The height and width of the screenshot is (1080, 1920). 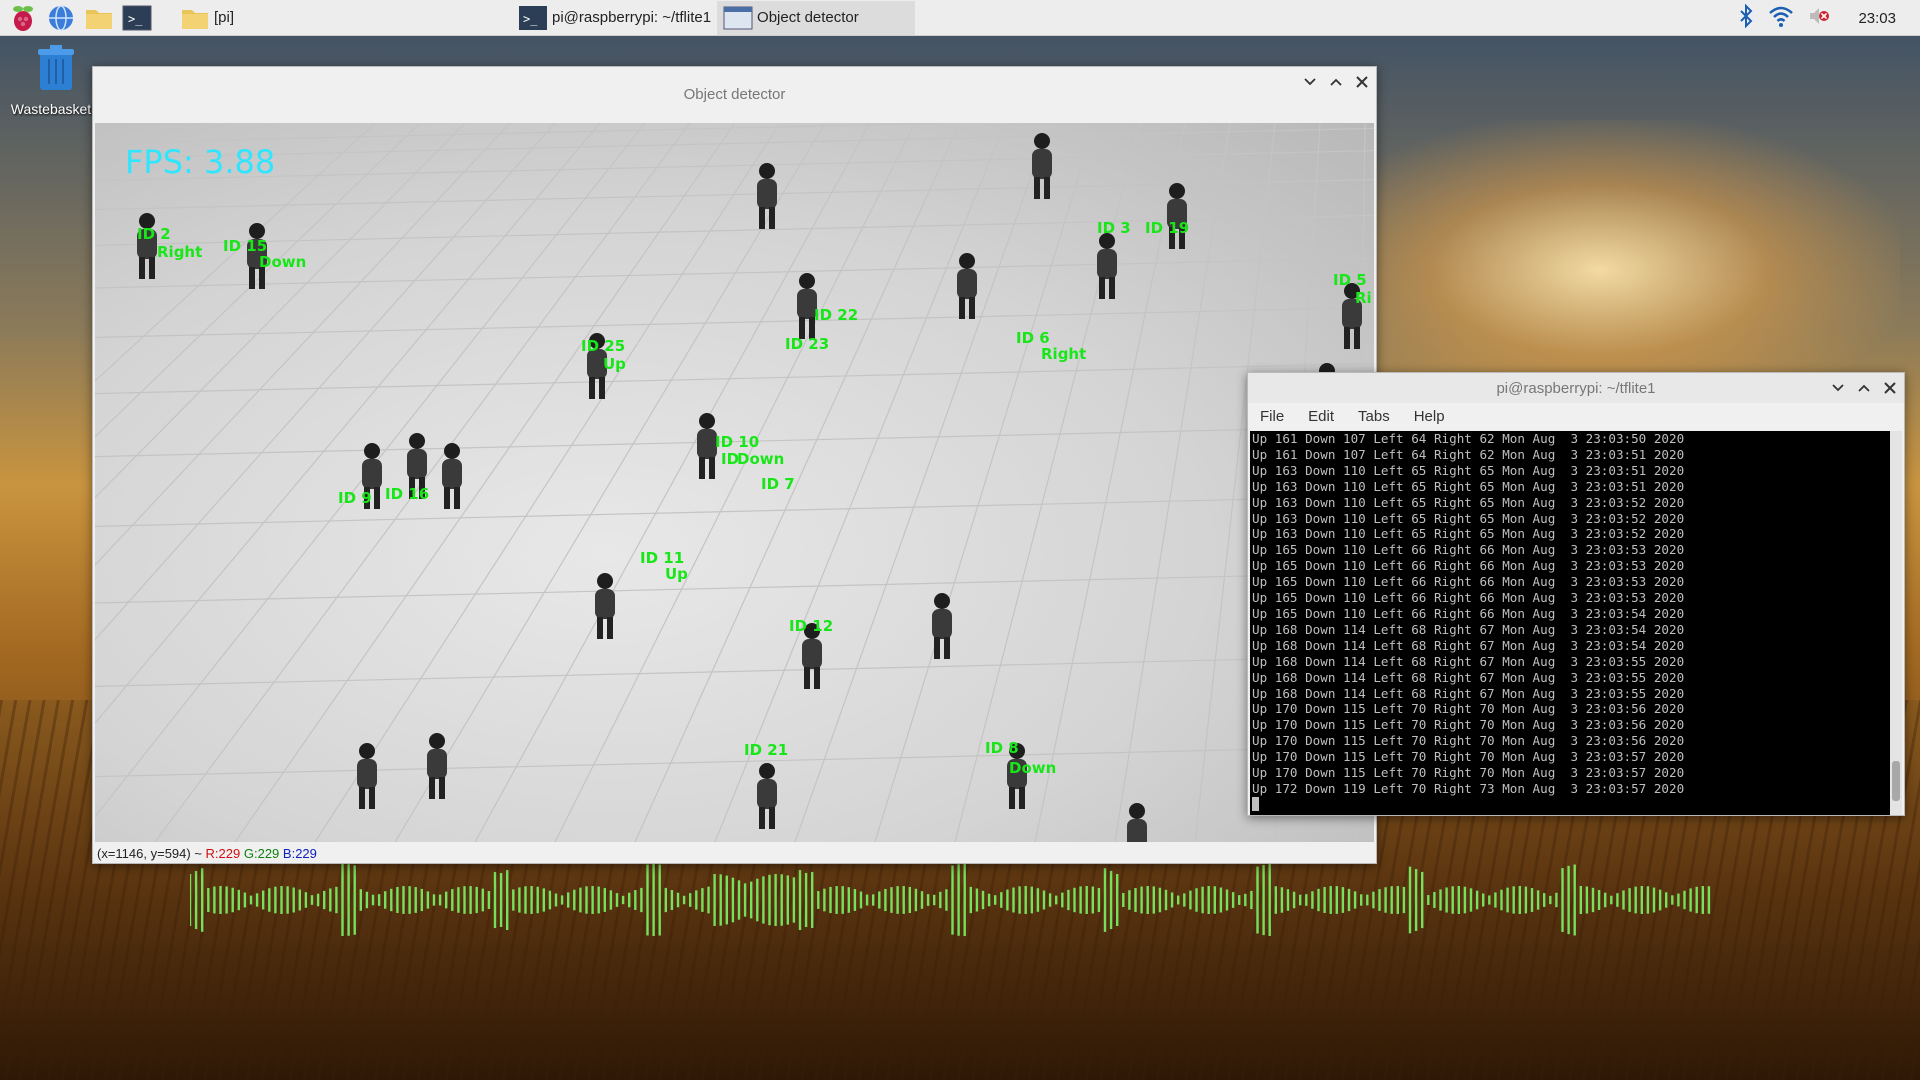 What do you see at coordinates (1002, 748) in the screenshot?
I see `detection-label: ID 8` at bounding box center [1002, 748].